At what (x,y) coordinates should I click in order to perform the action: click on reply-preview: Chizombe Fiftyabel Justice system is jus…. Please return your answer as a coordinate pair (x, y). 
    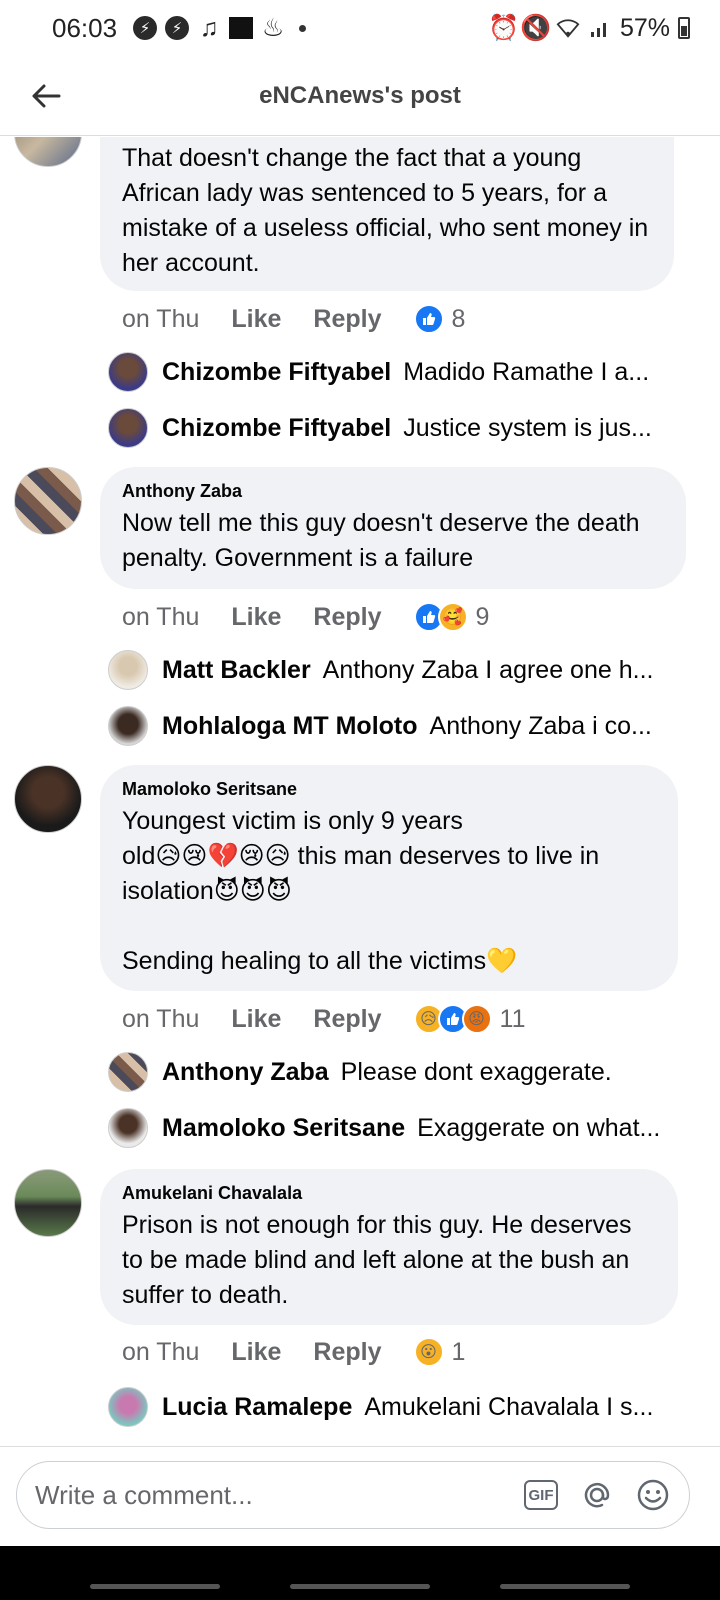
    Looking at the image, I should click on (380, 428).